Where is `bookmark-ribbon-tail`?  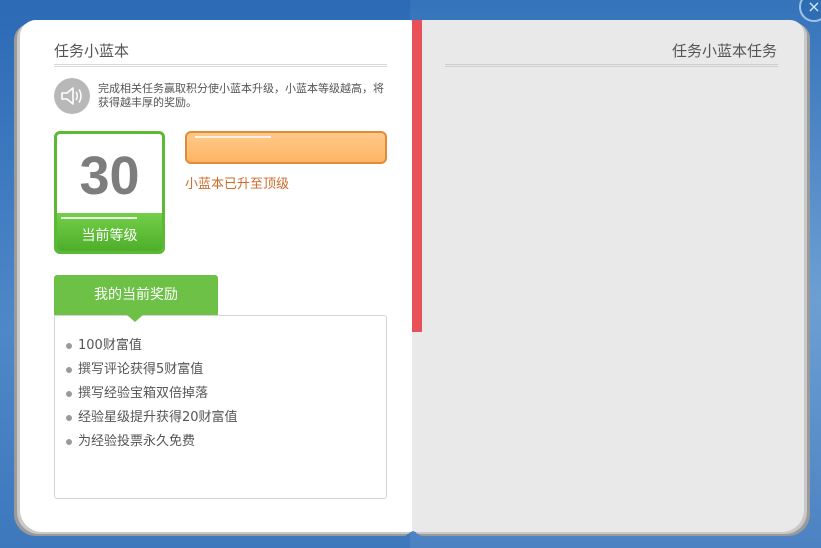
bookmark-ribbon-tail is located at coordinates (417, 325).